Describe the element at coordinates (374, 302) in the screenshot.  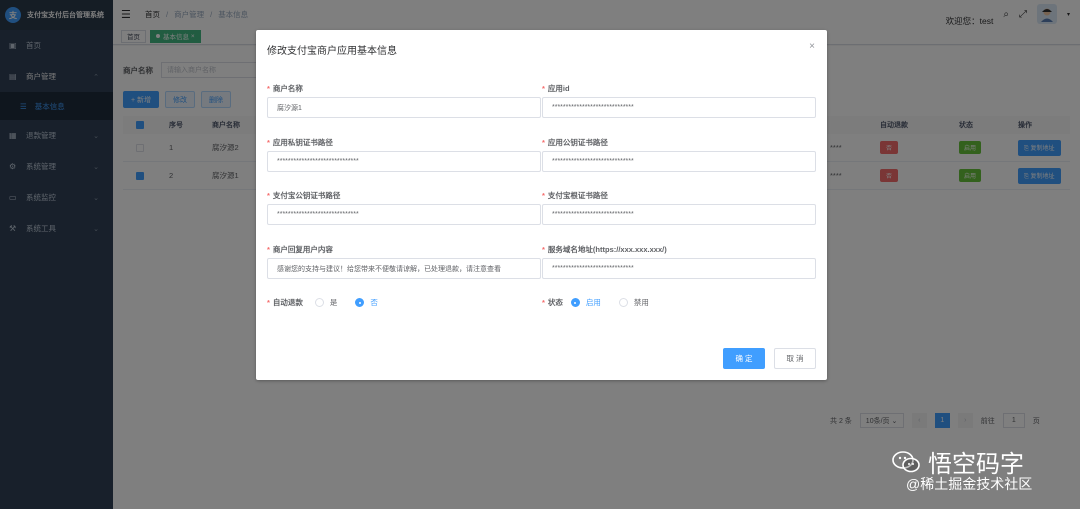
I see `radio-label: 否` at that location.